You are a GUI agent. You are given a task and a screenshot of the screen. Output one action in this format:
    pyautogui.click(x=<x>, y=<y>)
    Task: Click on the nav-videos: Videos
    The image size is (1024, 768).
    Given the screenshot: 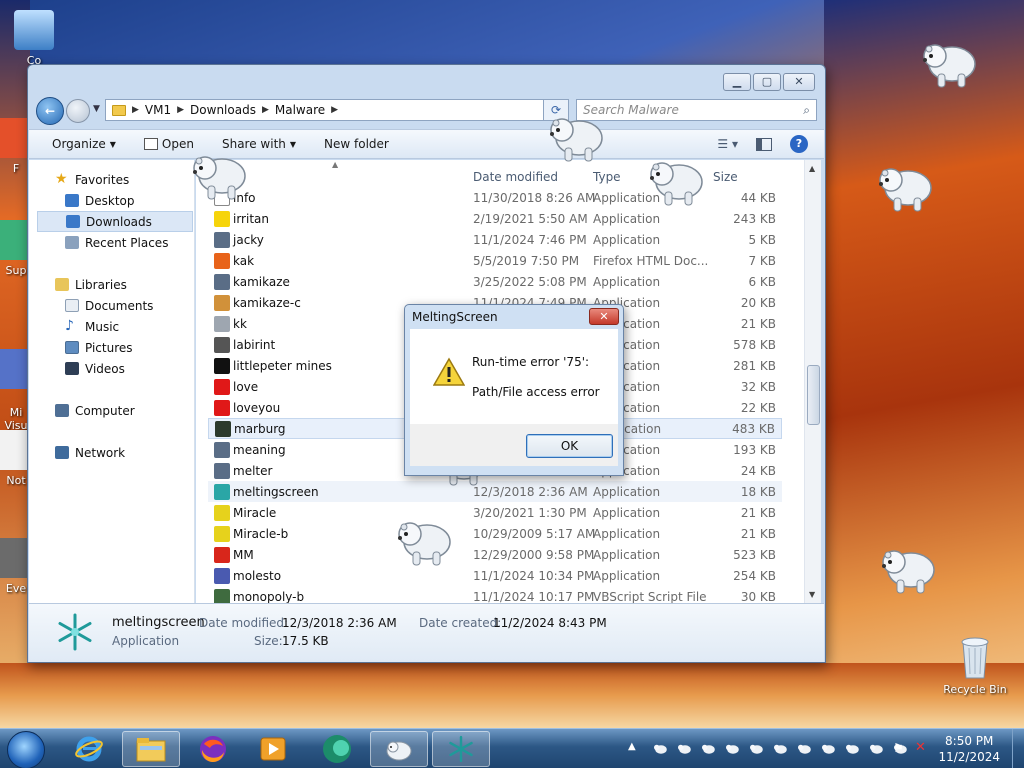 What is the action you would take?
    pyautogui.click(x=95, y=368)
    